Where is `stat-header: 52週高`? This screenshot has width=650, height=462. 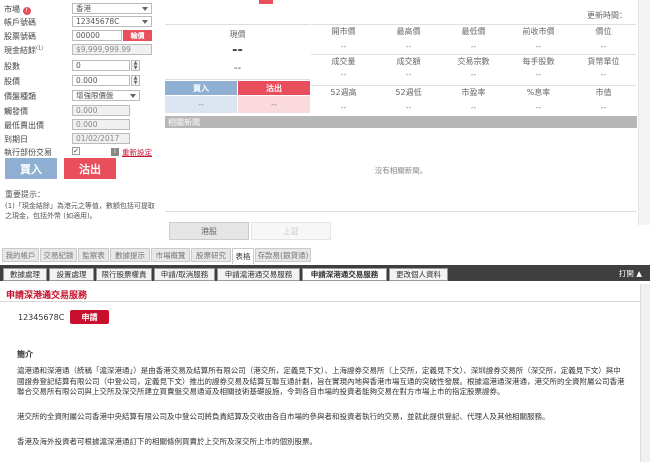
stat-header: 52週高 is located at coordinates (343, 91).